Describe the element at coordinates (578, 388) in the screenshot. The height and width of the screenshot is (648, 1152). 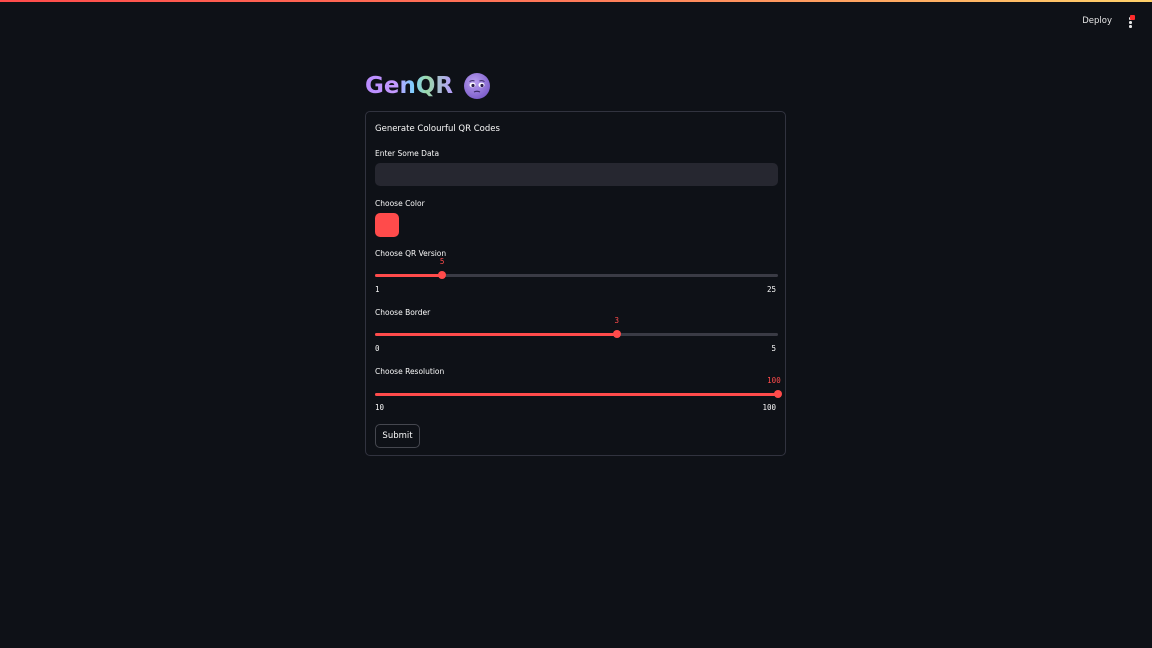
I see `resolution-slider: 100` at that location.